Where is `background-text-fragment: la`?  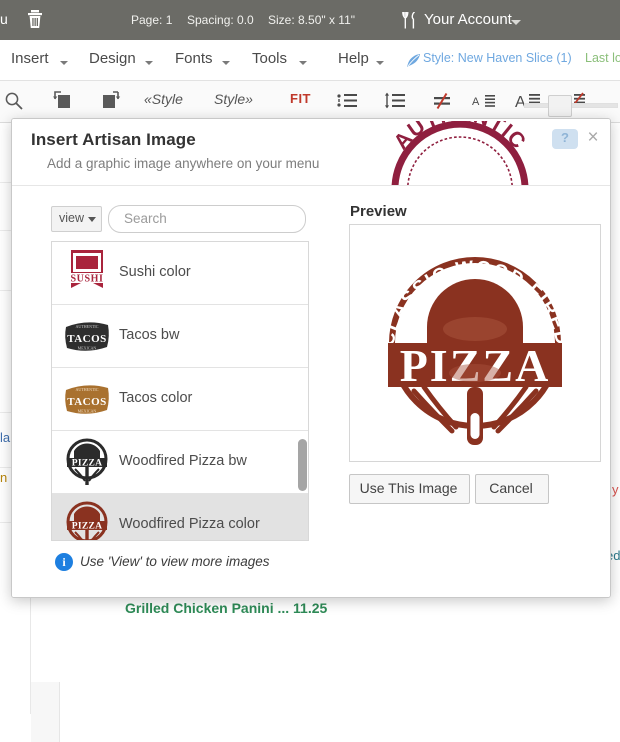 background-text-fragment: la is located at coordinates (5, 437).